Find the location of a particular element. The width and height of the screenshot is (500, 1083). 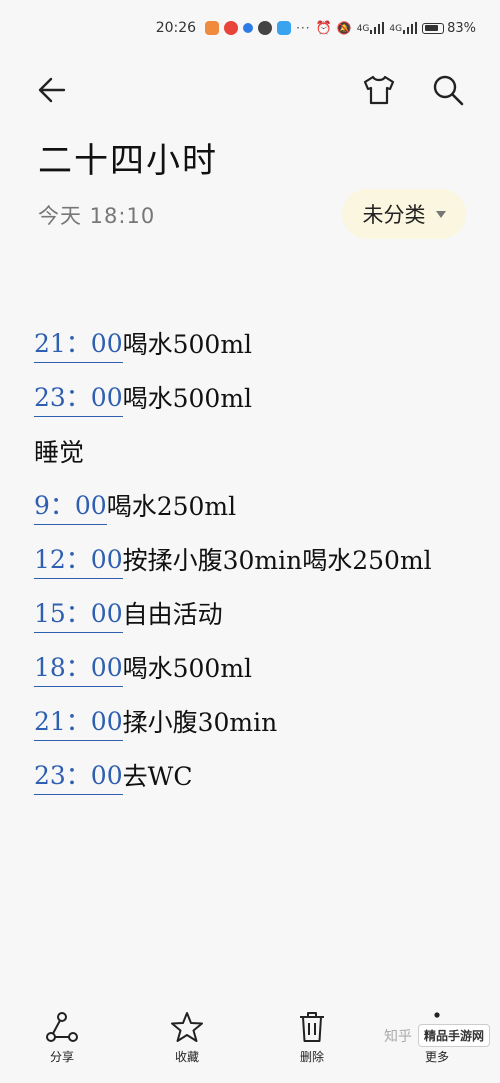

tshirt-icon is located at coordinates (379, 90).